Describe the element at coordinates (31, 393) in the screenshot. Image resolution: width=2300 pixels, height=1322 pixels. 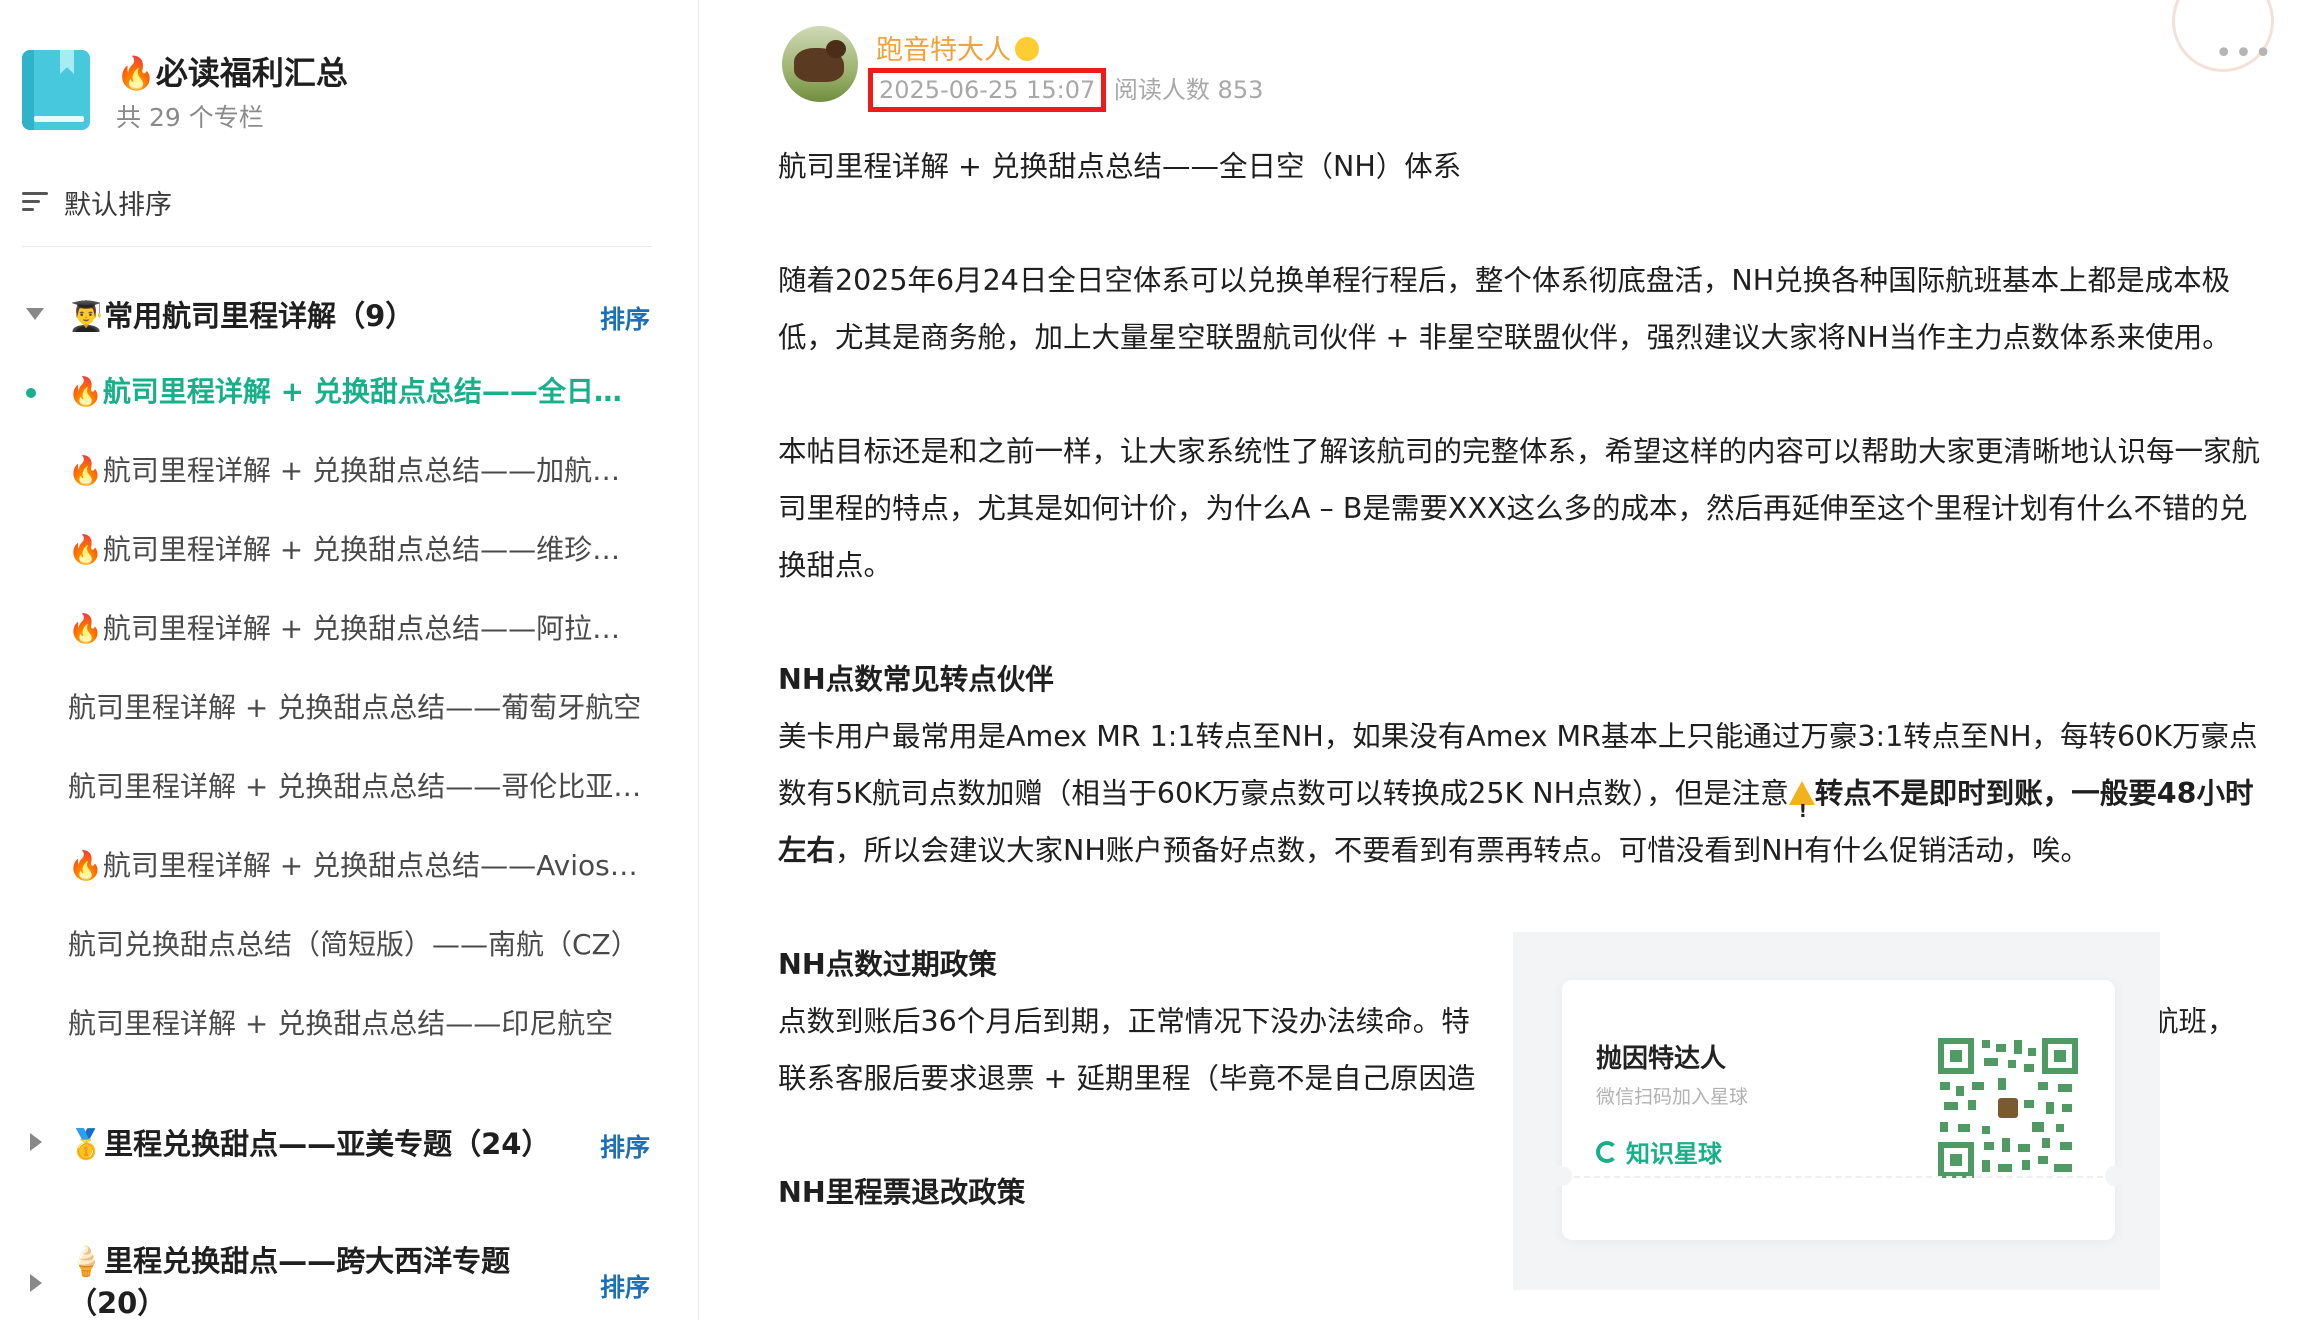
I see `active-dot-icon` at that location.